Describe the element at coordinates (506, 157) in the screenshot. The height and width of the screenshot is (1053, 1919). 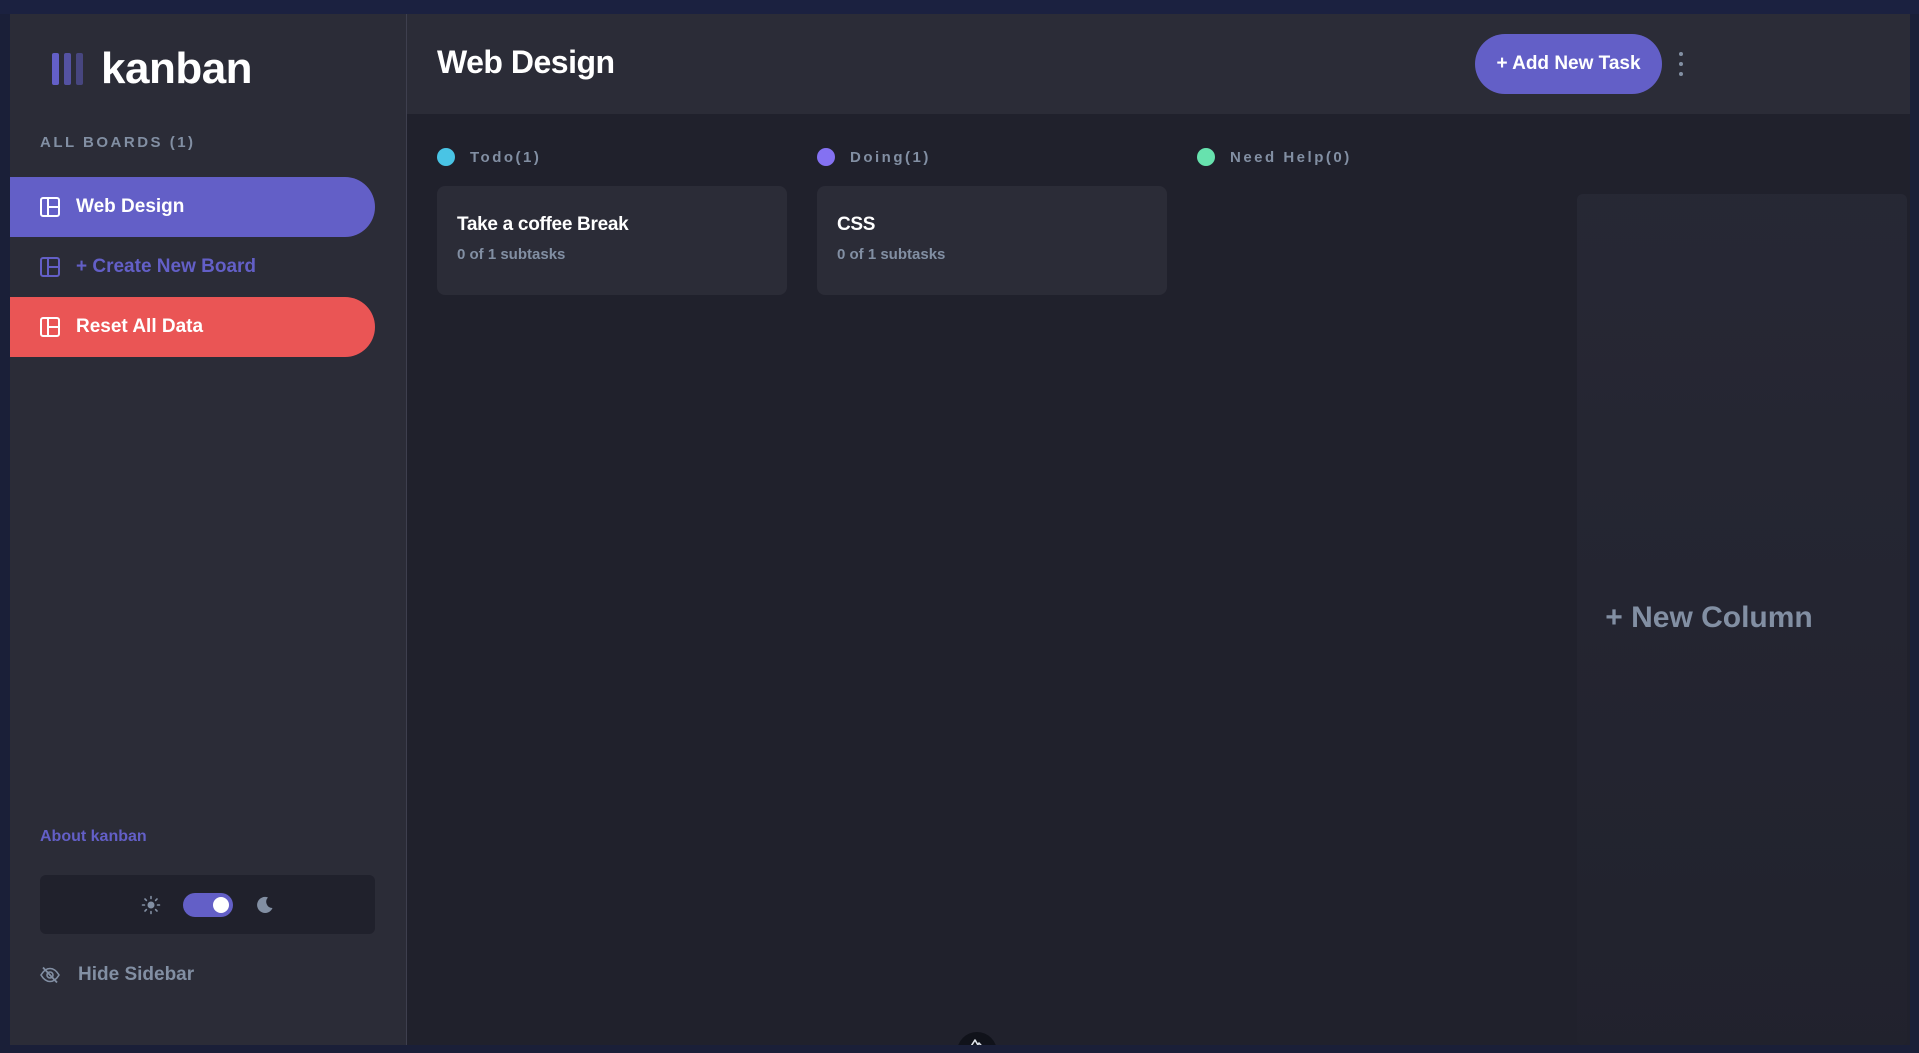
I see `column-title: Todo(1)` at that location.